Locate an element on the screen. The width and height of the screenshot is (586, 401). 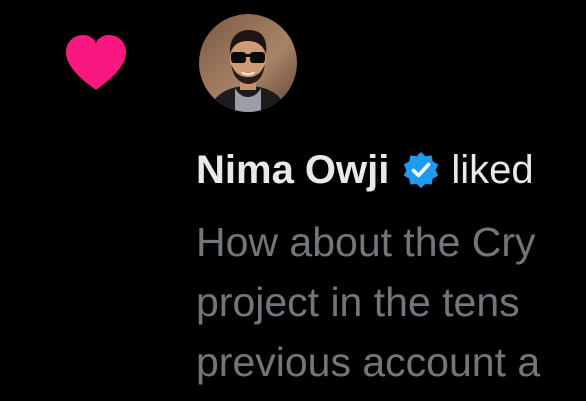
notification-headline: Nima Owji liked is located at coordinates (365, 170).